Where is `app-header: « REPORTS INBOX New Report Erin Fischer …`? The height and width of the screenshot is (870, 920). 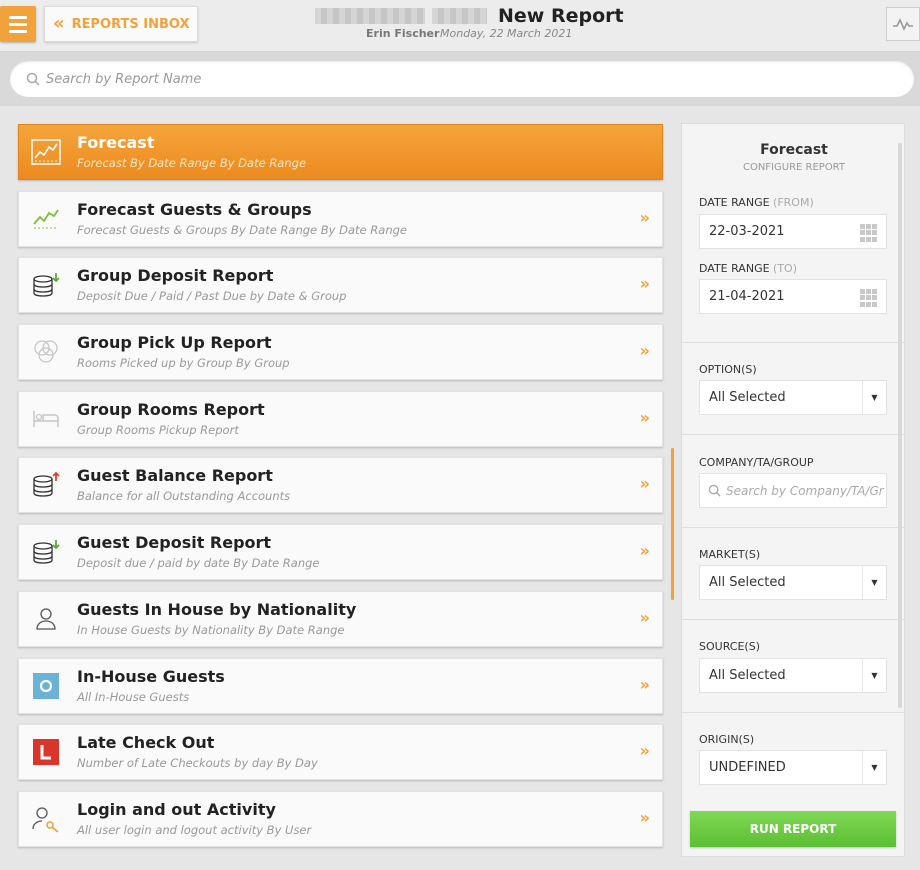 app-header: « REPORTS INBOX New Report Erin Fischer … is located at coordinates (460, 26).